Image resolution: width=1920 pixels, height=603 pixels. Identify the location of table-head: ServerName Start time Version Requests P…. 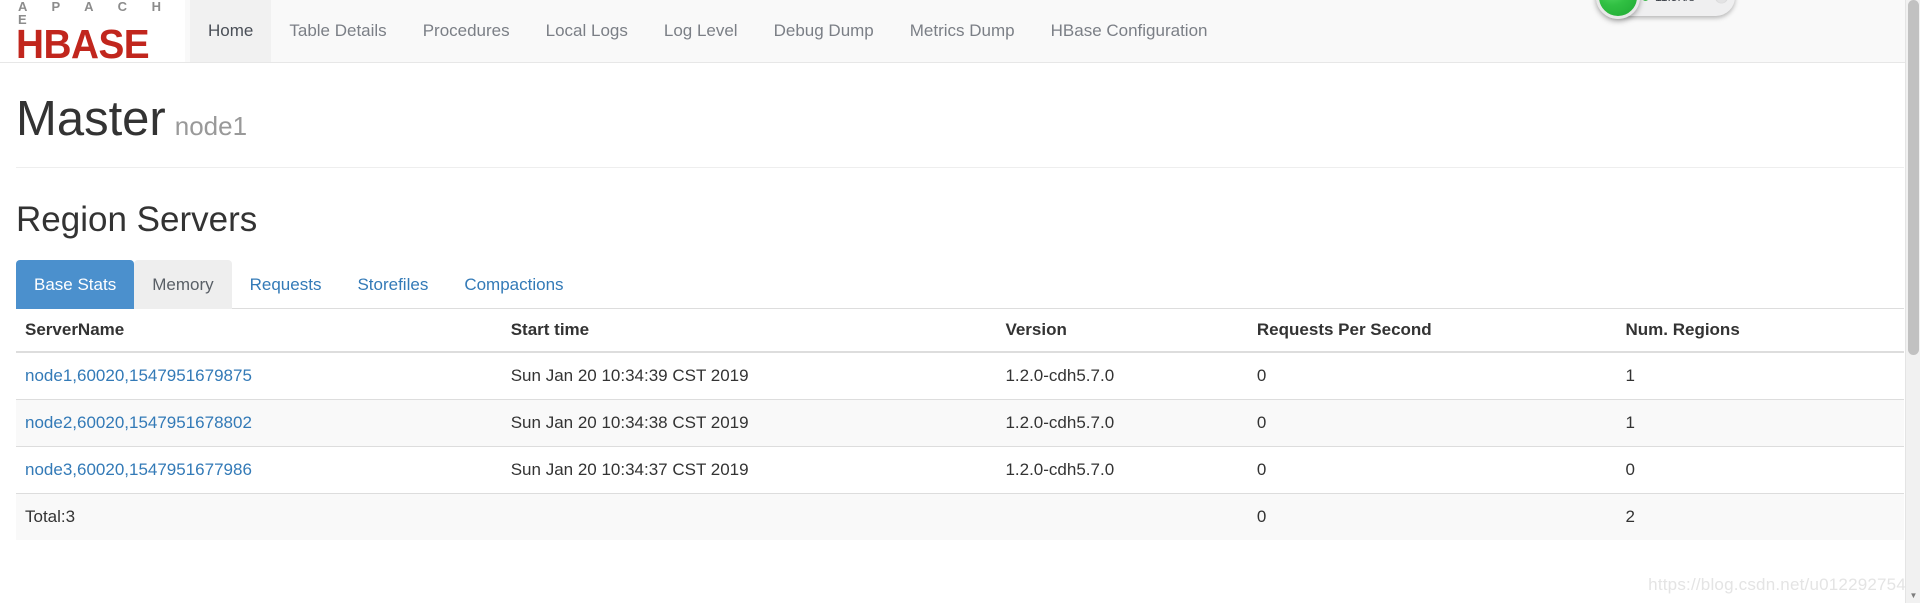
(960, 331).